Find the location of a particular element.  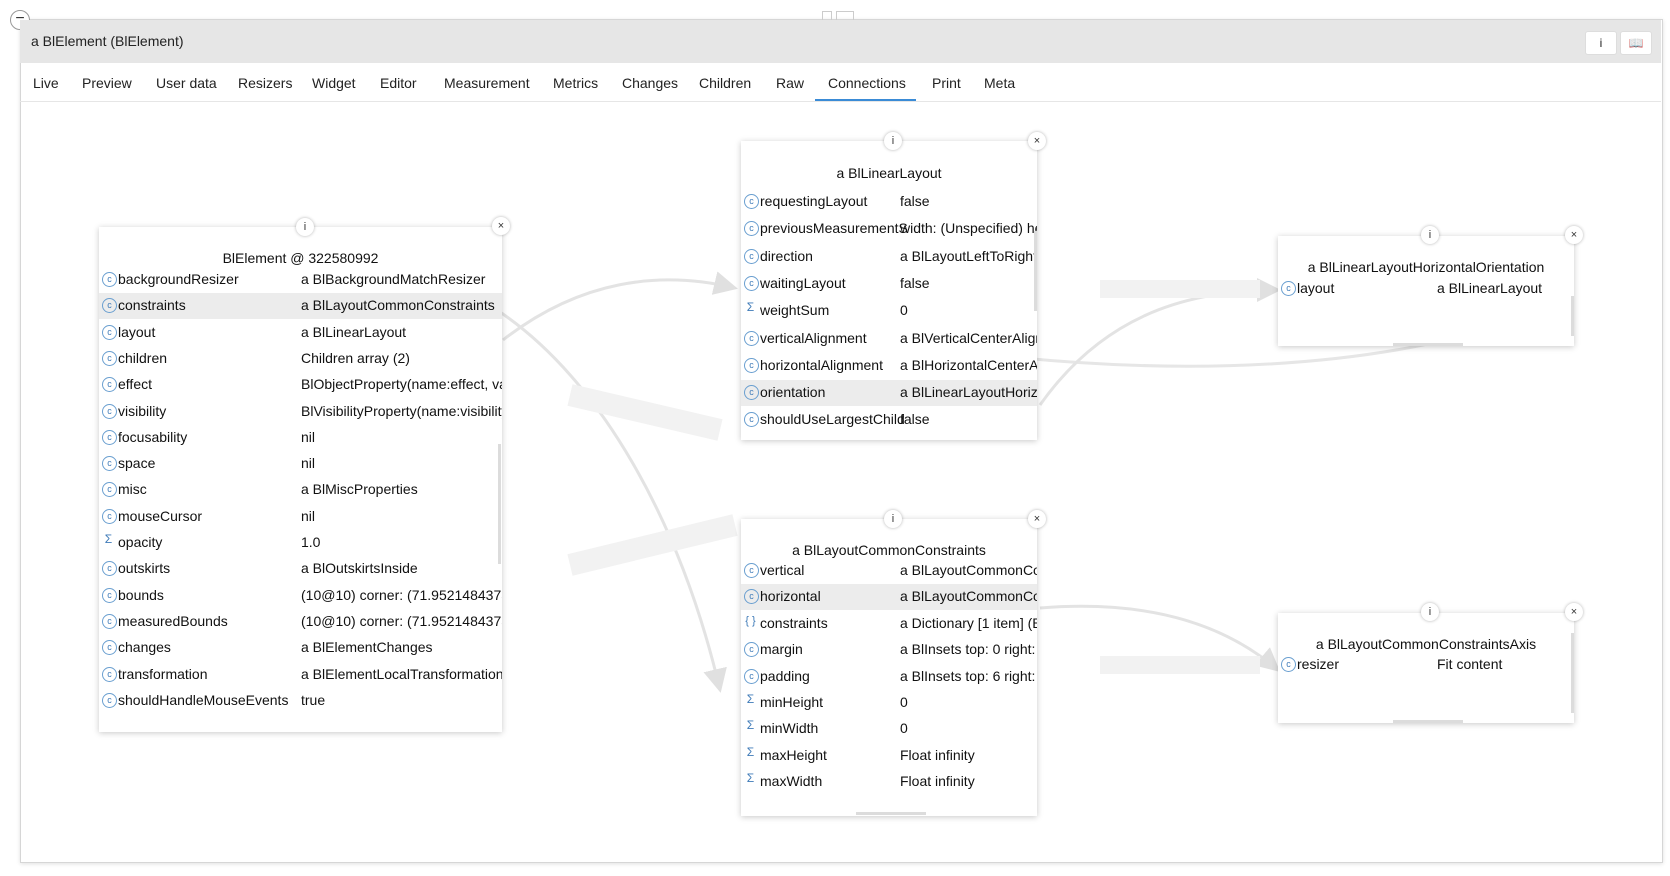

row-name: layout is located at coordinates (1316, 288).